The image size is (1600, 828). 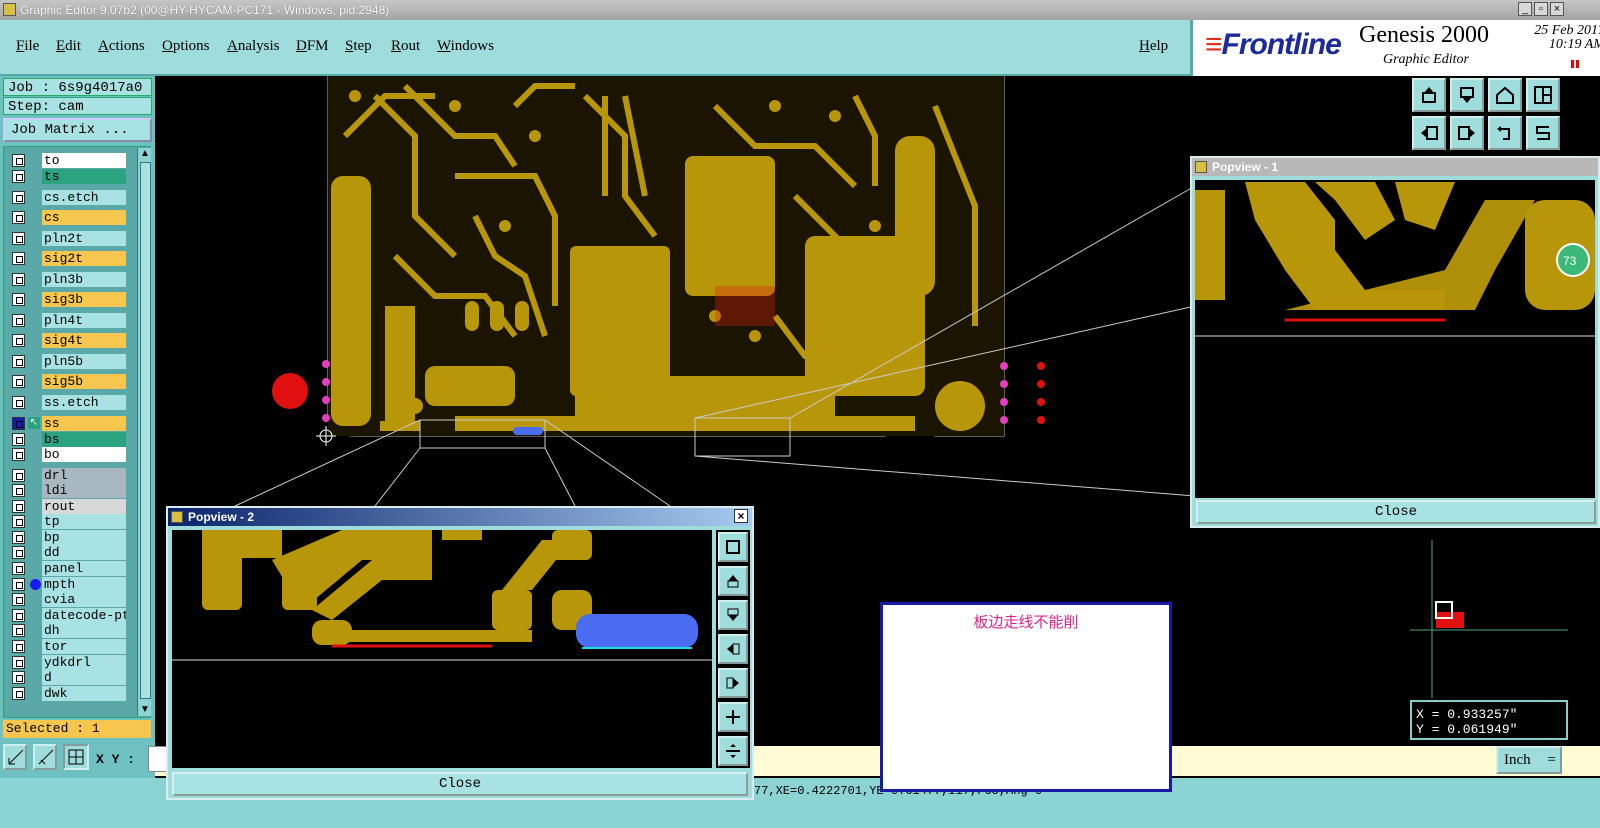 What do you see at coordinates (68, 662) in the screenshot?
I see `layer-row-ydkdrl: ydkdrl` at bounding box center [68, 662].